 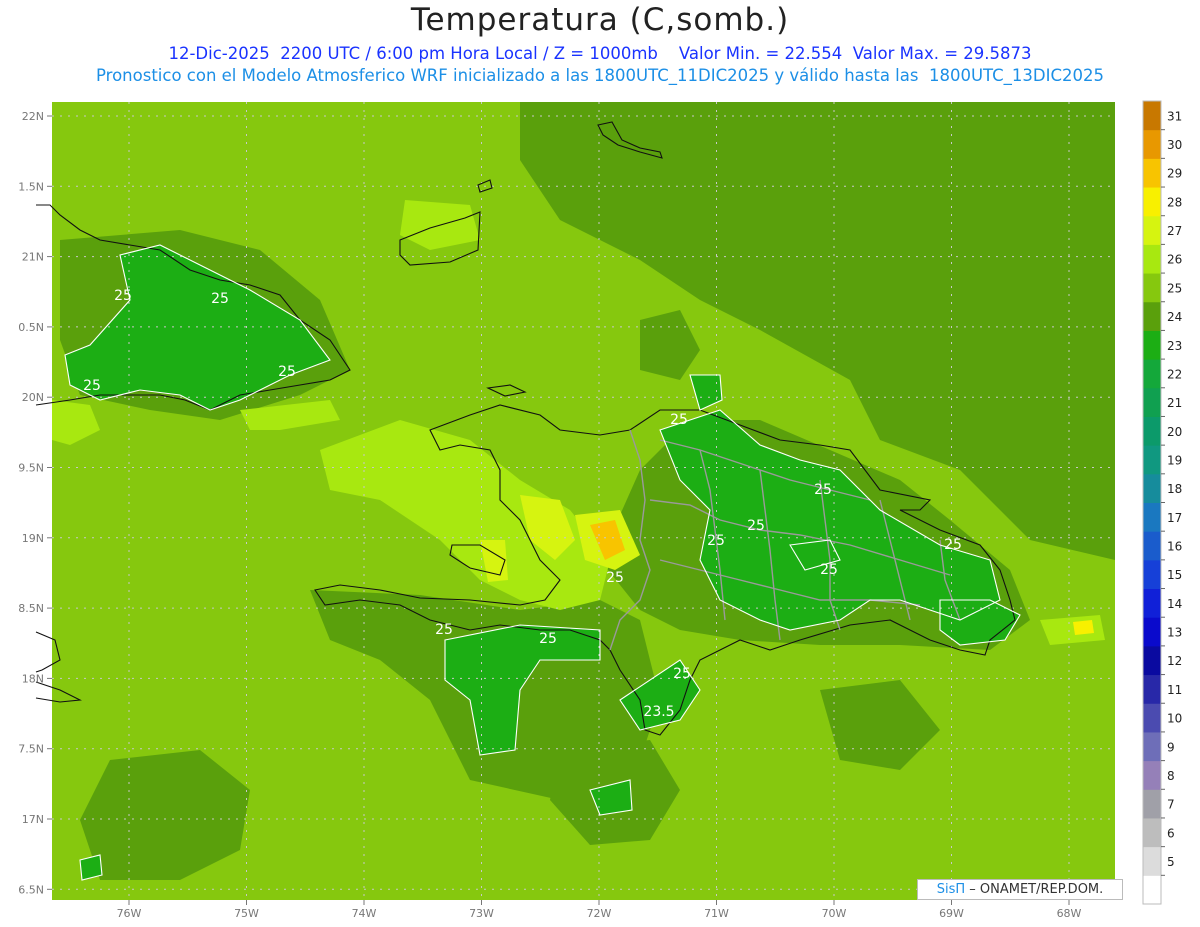 I want to click on color-scale-label: 24, so click(x=1174, y=317).